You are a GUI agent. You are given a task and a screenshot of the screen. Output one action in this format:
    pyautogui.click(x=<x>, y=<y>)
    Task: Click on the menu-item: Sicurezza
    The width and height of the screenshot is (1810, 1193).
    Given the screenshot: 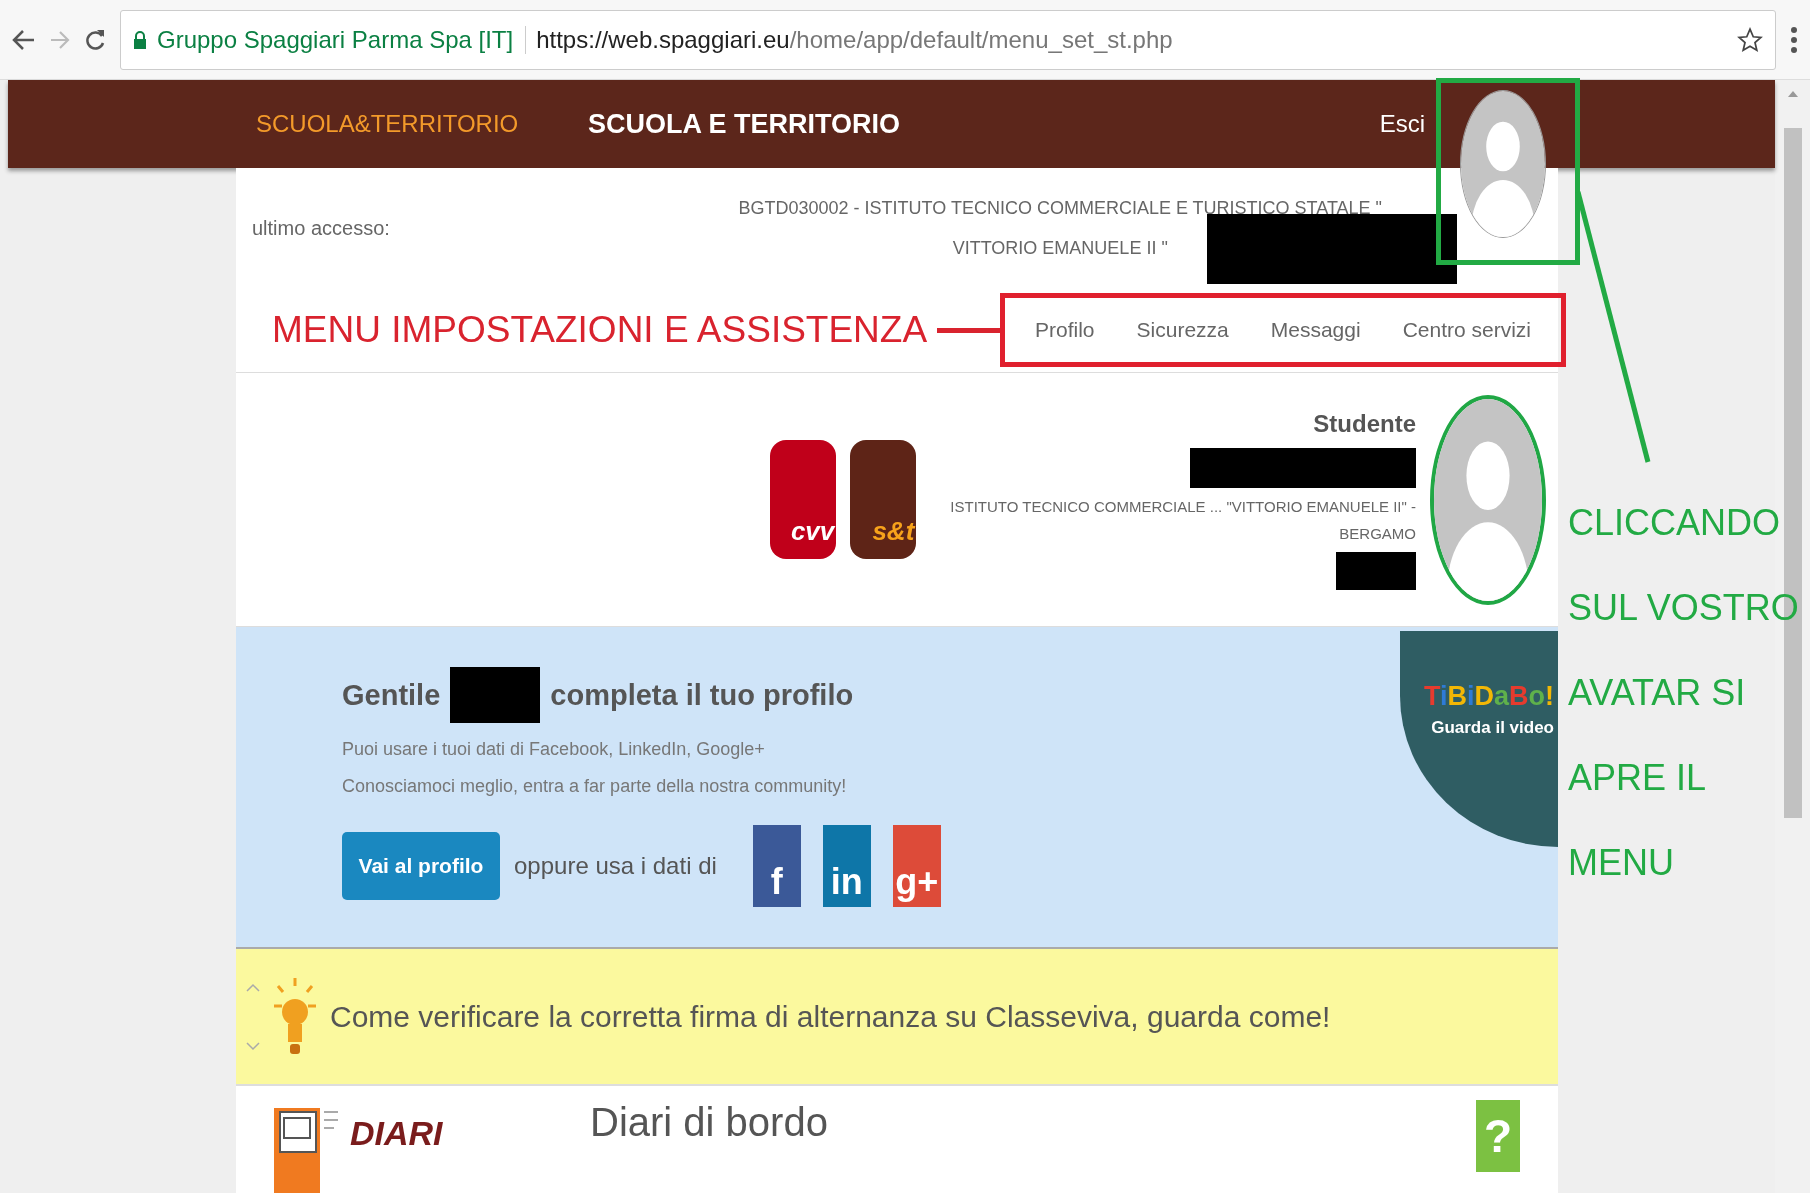 What is the action you would take?
    pyautogui.click(x=1182, y=330)
    